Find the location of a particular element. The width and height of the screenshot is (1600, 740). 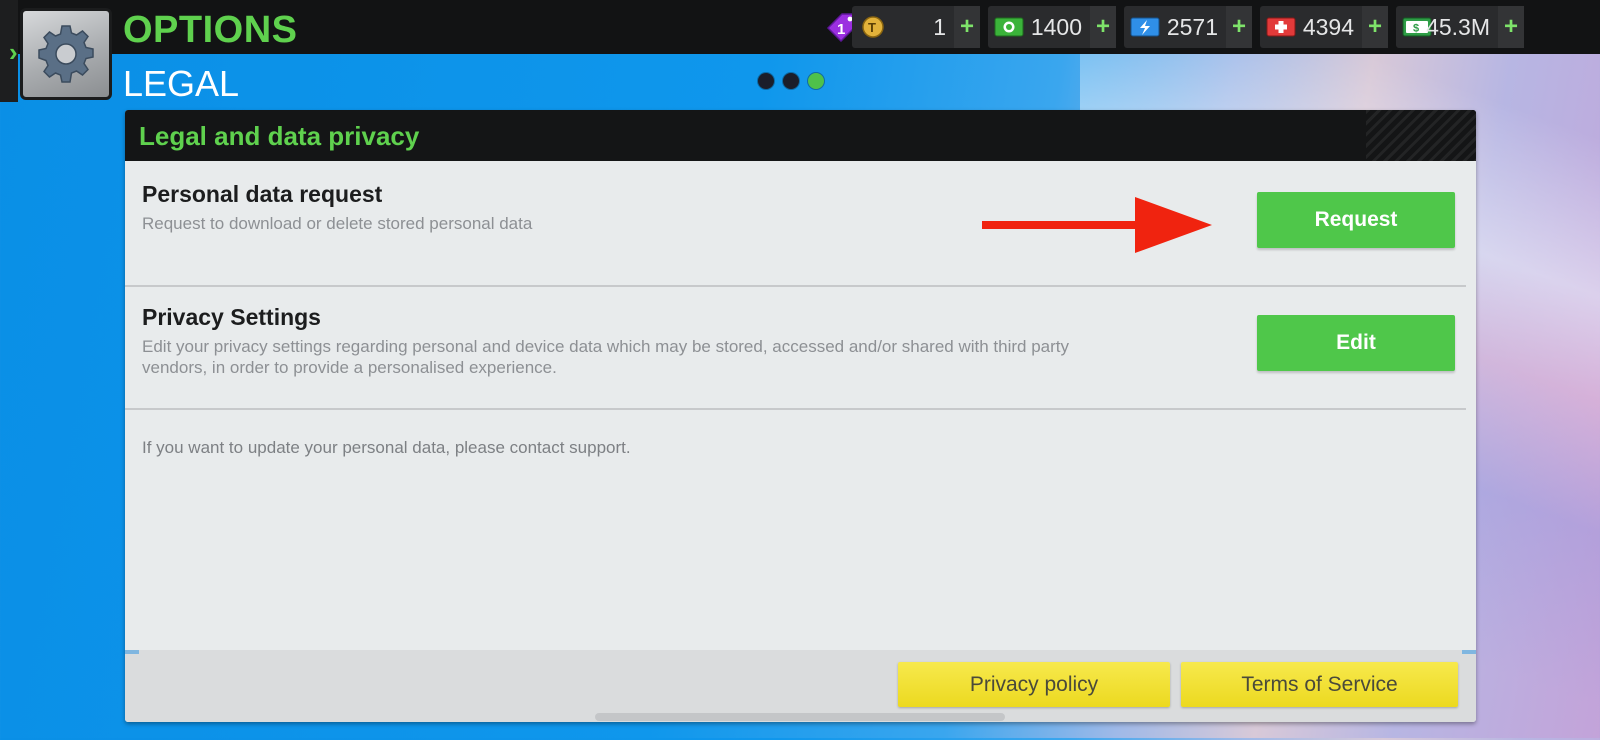

page-dot-3-active is located at coordinates (816, 81).